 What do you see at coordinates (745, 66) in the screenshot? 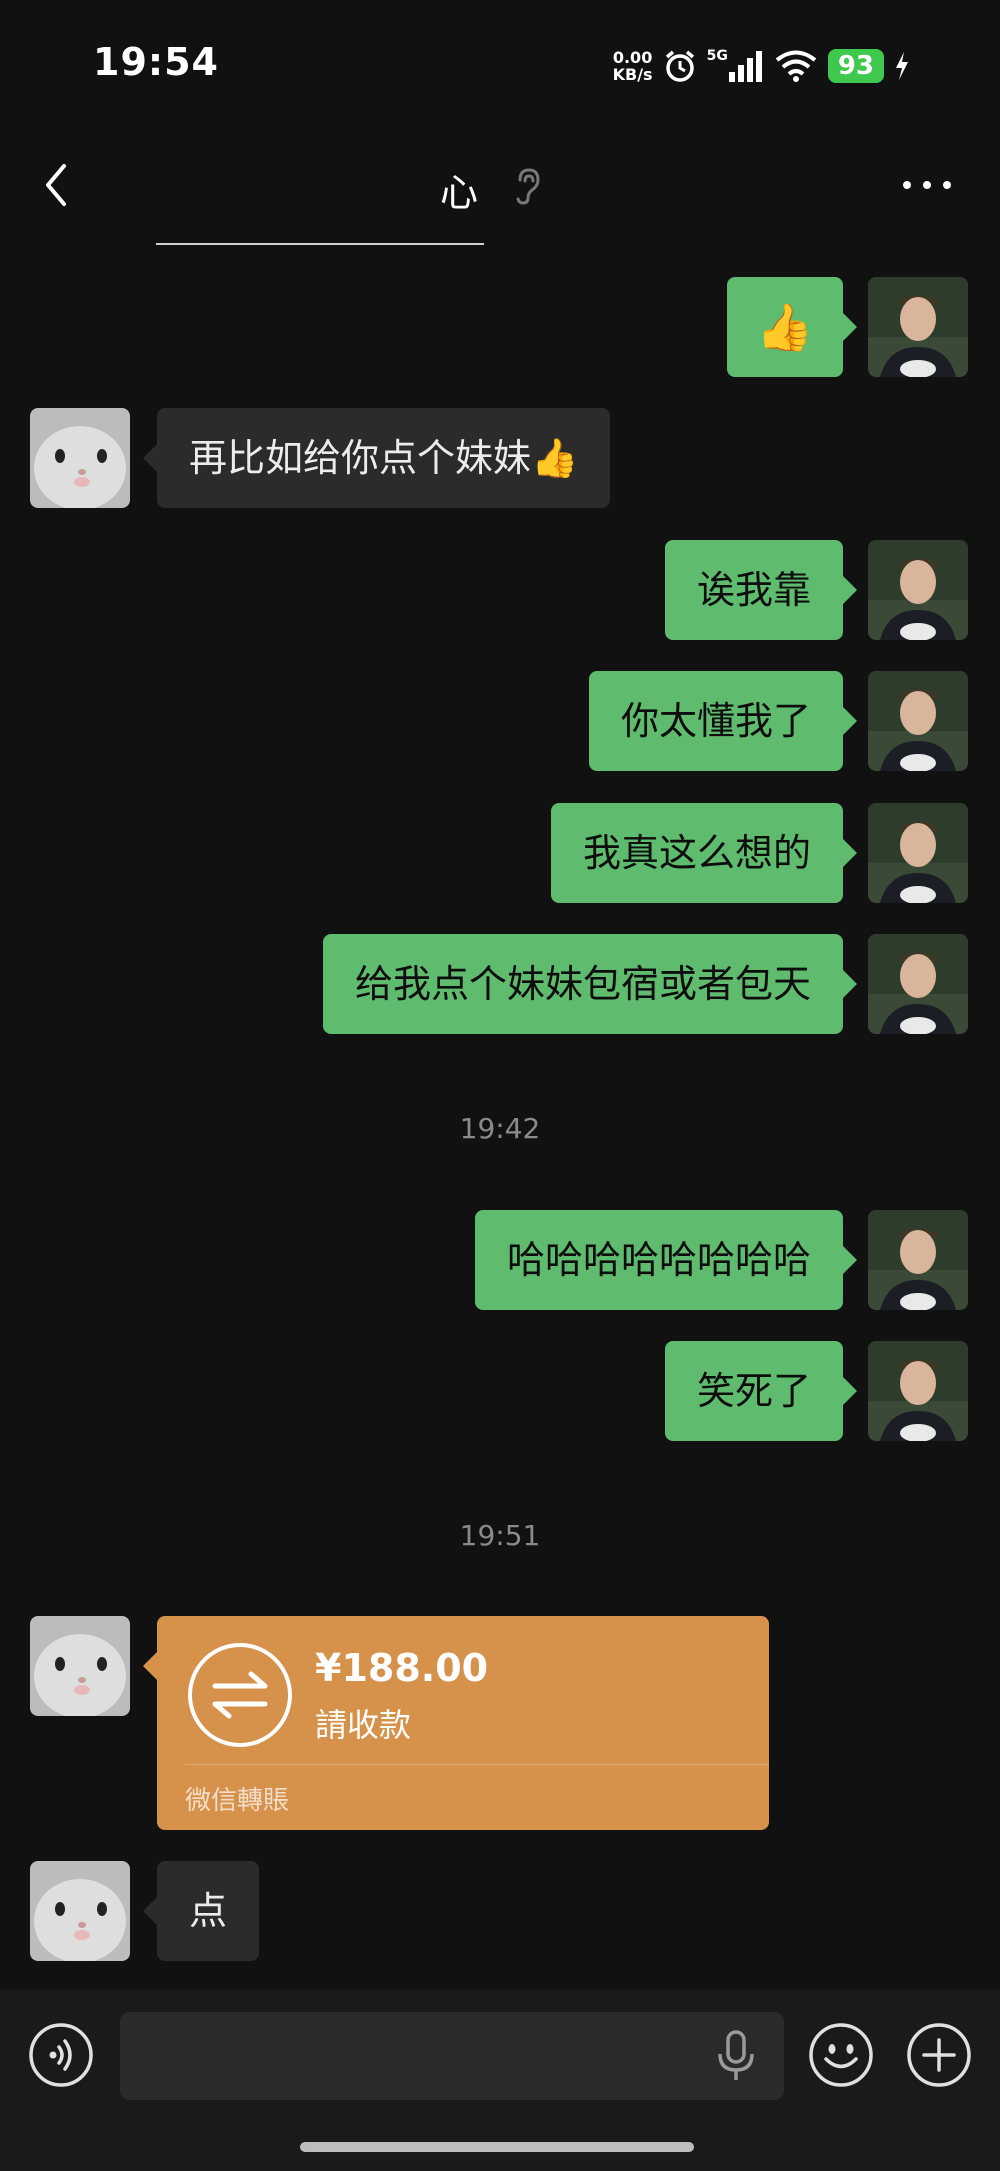
I see `signal-icon` at bounding box center [745, 66].